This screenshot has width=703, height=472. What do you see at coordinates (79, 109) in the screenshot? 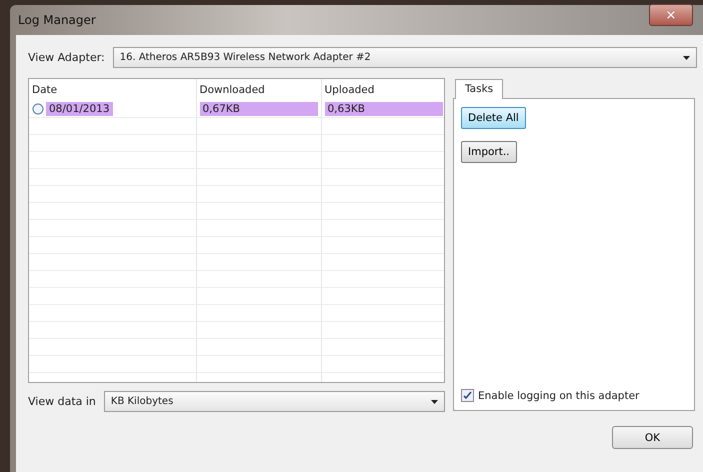
I see `table-cell: 08/01/2013` at bounding box center [79, 109].